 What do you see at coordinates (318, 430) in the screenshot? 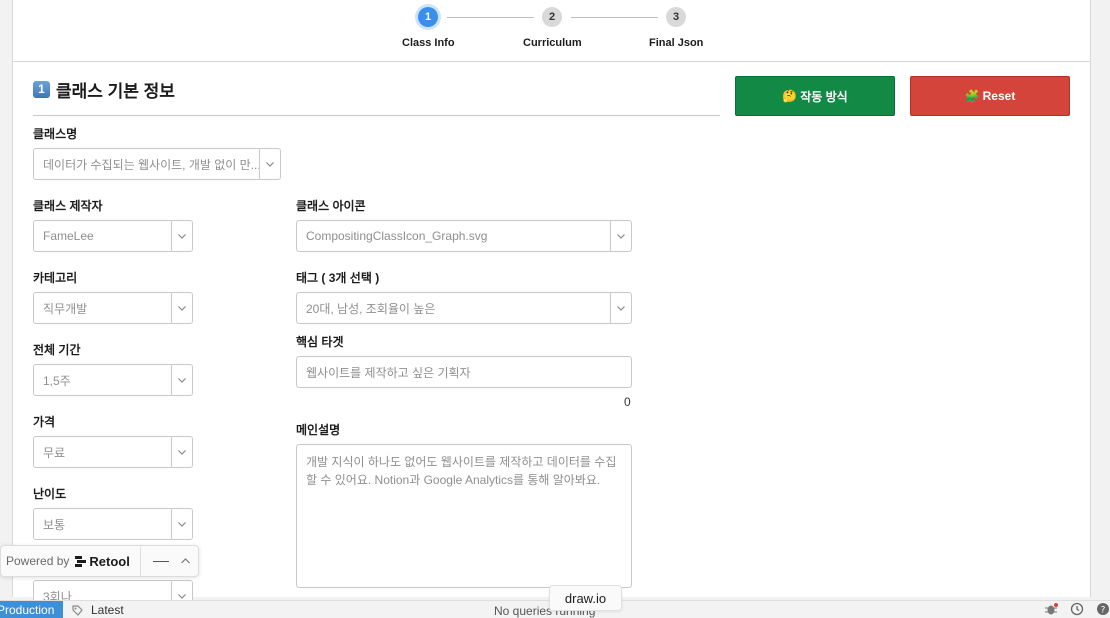
I see `main-desc-label: 메인설명` at bounding box center [318, 430].